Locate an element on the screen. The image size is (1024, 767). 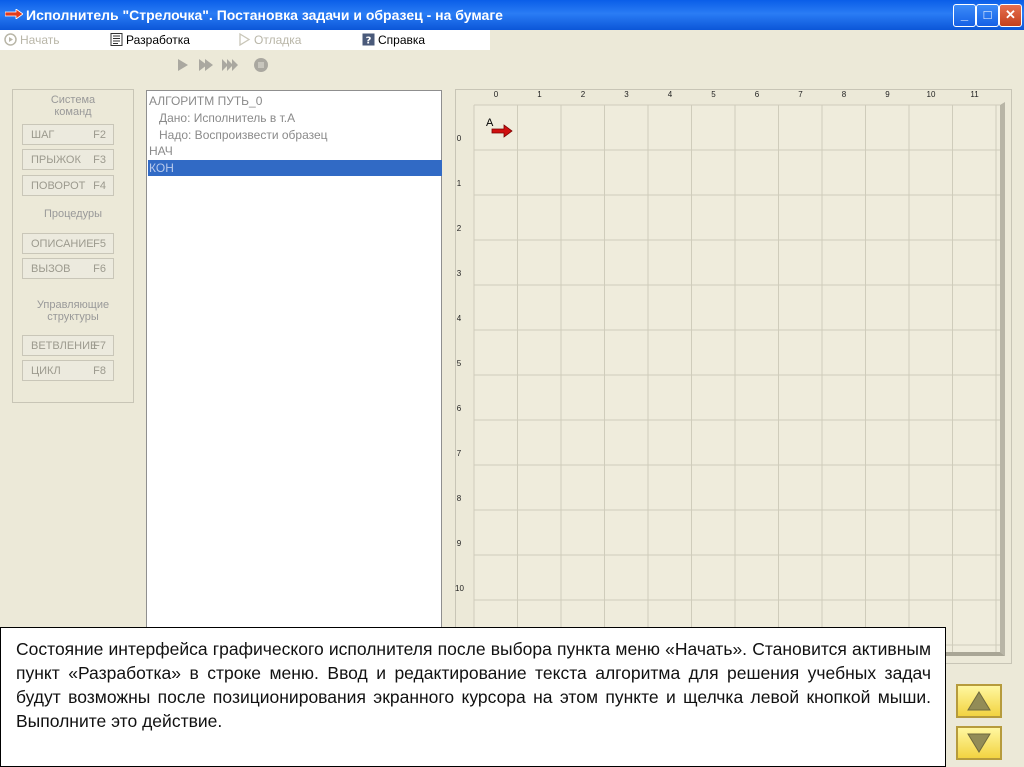
row-number: 3 is located at coordinates (459, 273).